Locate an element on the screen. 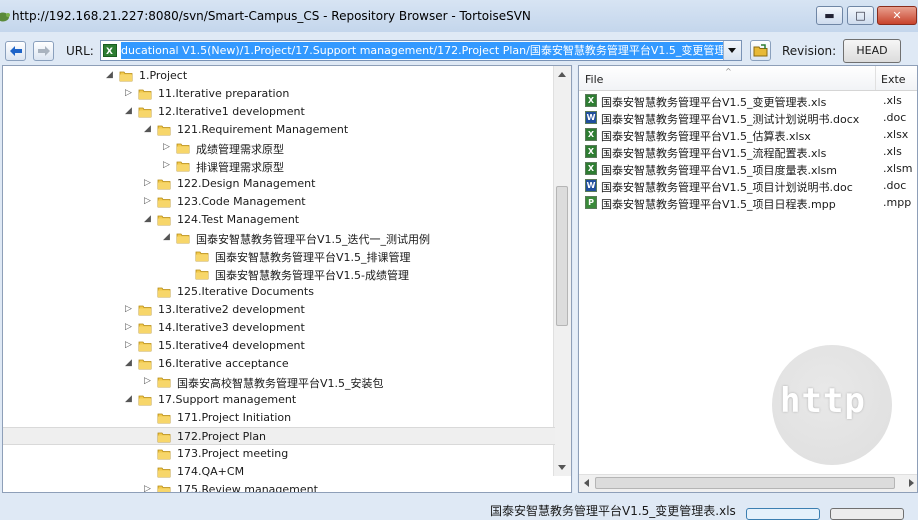 The width and height of the screenshot is (918, 520). chevron-down-icon is located at coordinates (732, 50).